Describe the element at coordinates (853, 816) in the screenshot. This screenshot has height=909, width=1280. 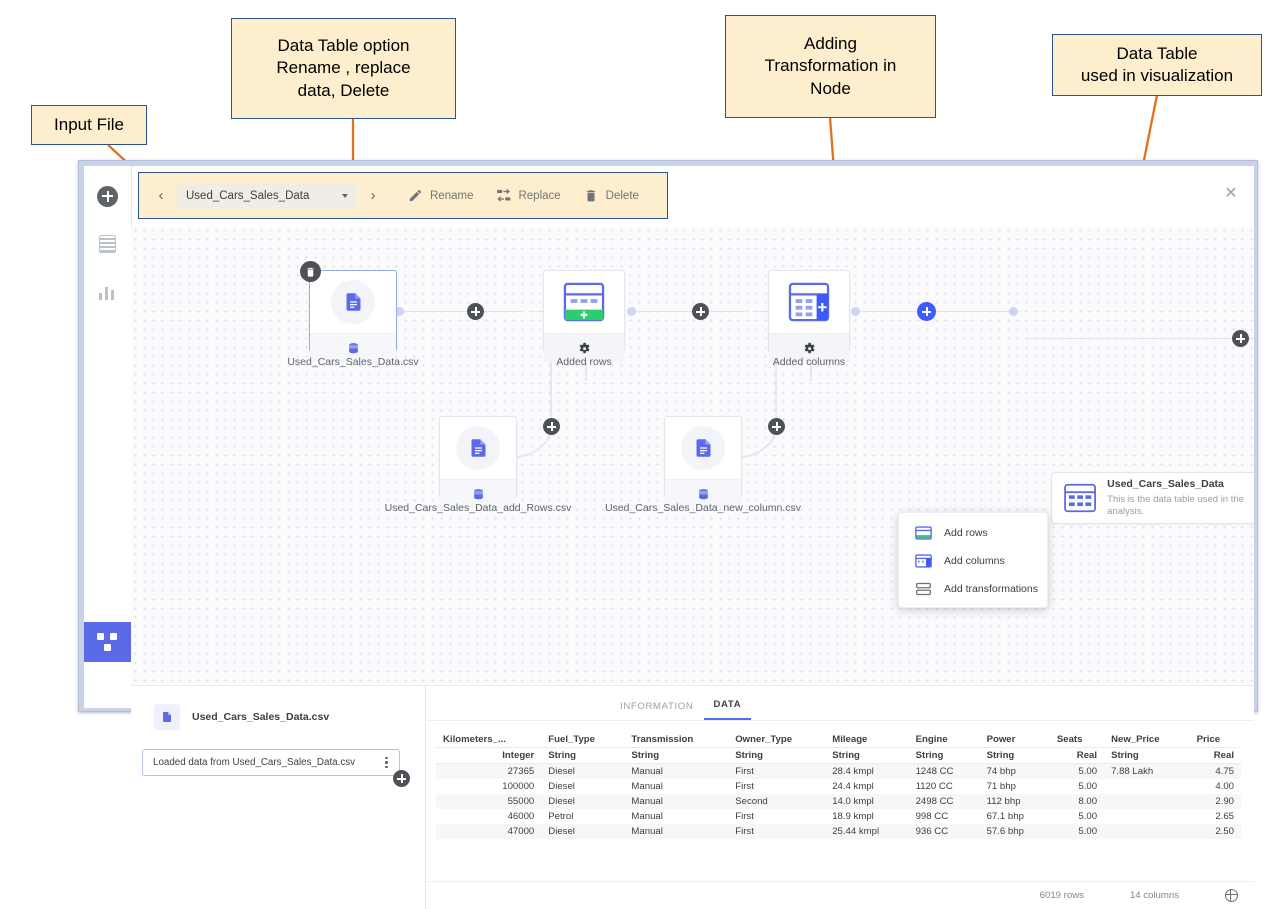
I see `table-cell: 18.9 kmpl` at that location.